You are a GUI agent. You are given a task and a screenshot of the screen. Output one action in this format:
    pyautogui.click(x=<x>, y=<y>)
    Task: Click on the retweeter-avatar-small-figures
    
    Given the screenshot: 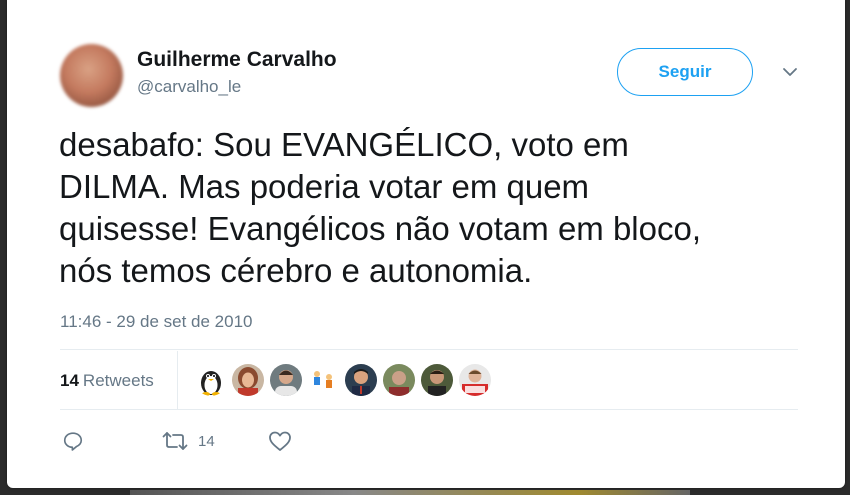 What is the action you would take?
    pyautogui.click(x=323, y=380)
    